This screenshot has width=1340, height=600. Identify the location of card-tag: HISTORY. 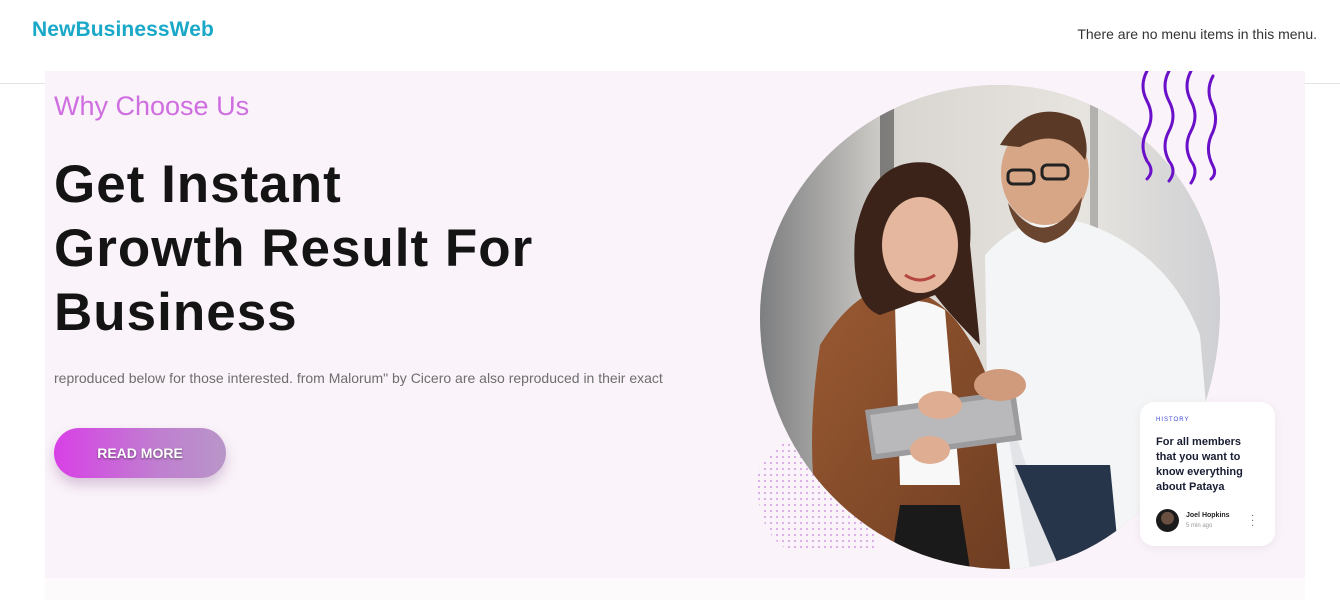
(1173, 420).